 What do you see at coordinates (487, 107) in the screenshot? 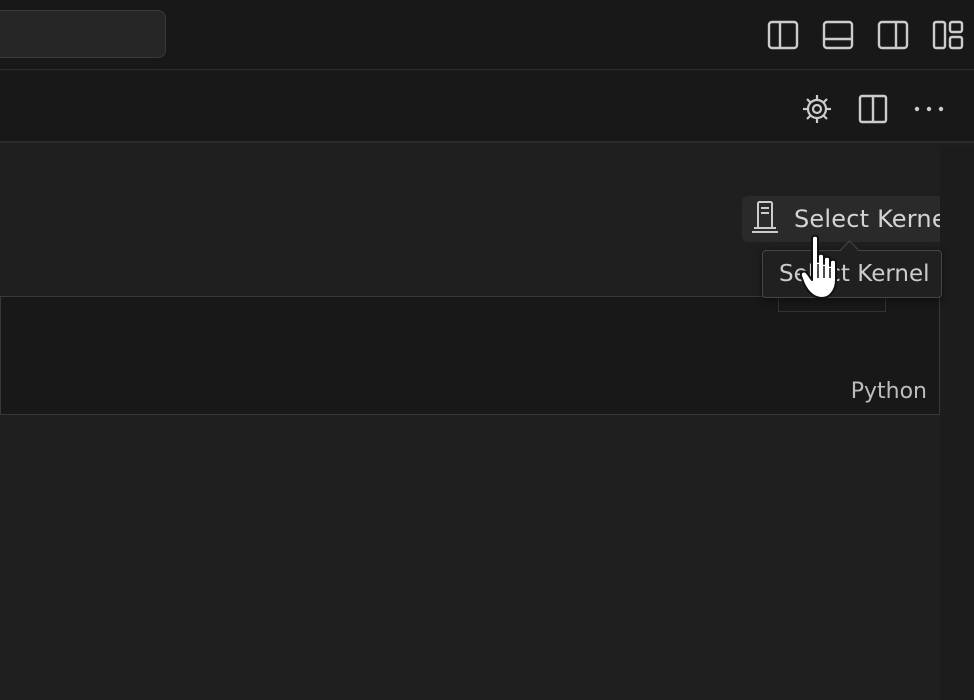
I see `editor-toolbar` at bounding box center [487, 107].